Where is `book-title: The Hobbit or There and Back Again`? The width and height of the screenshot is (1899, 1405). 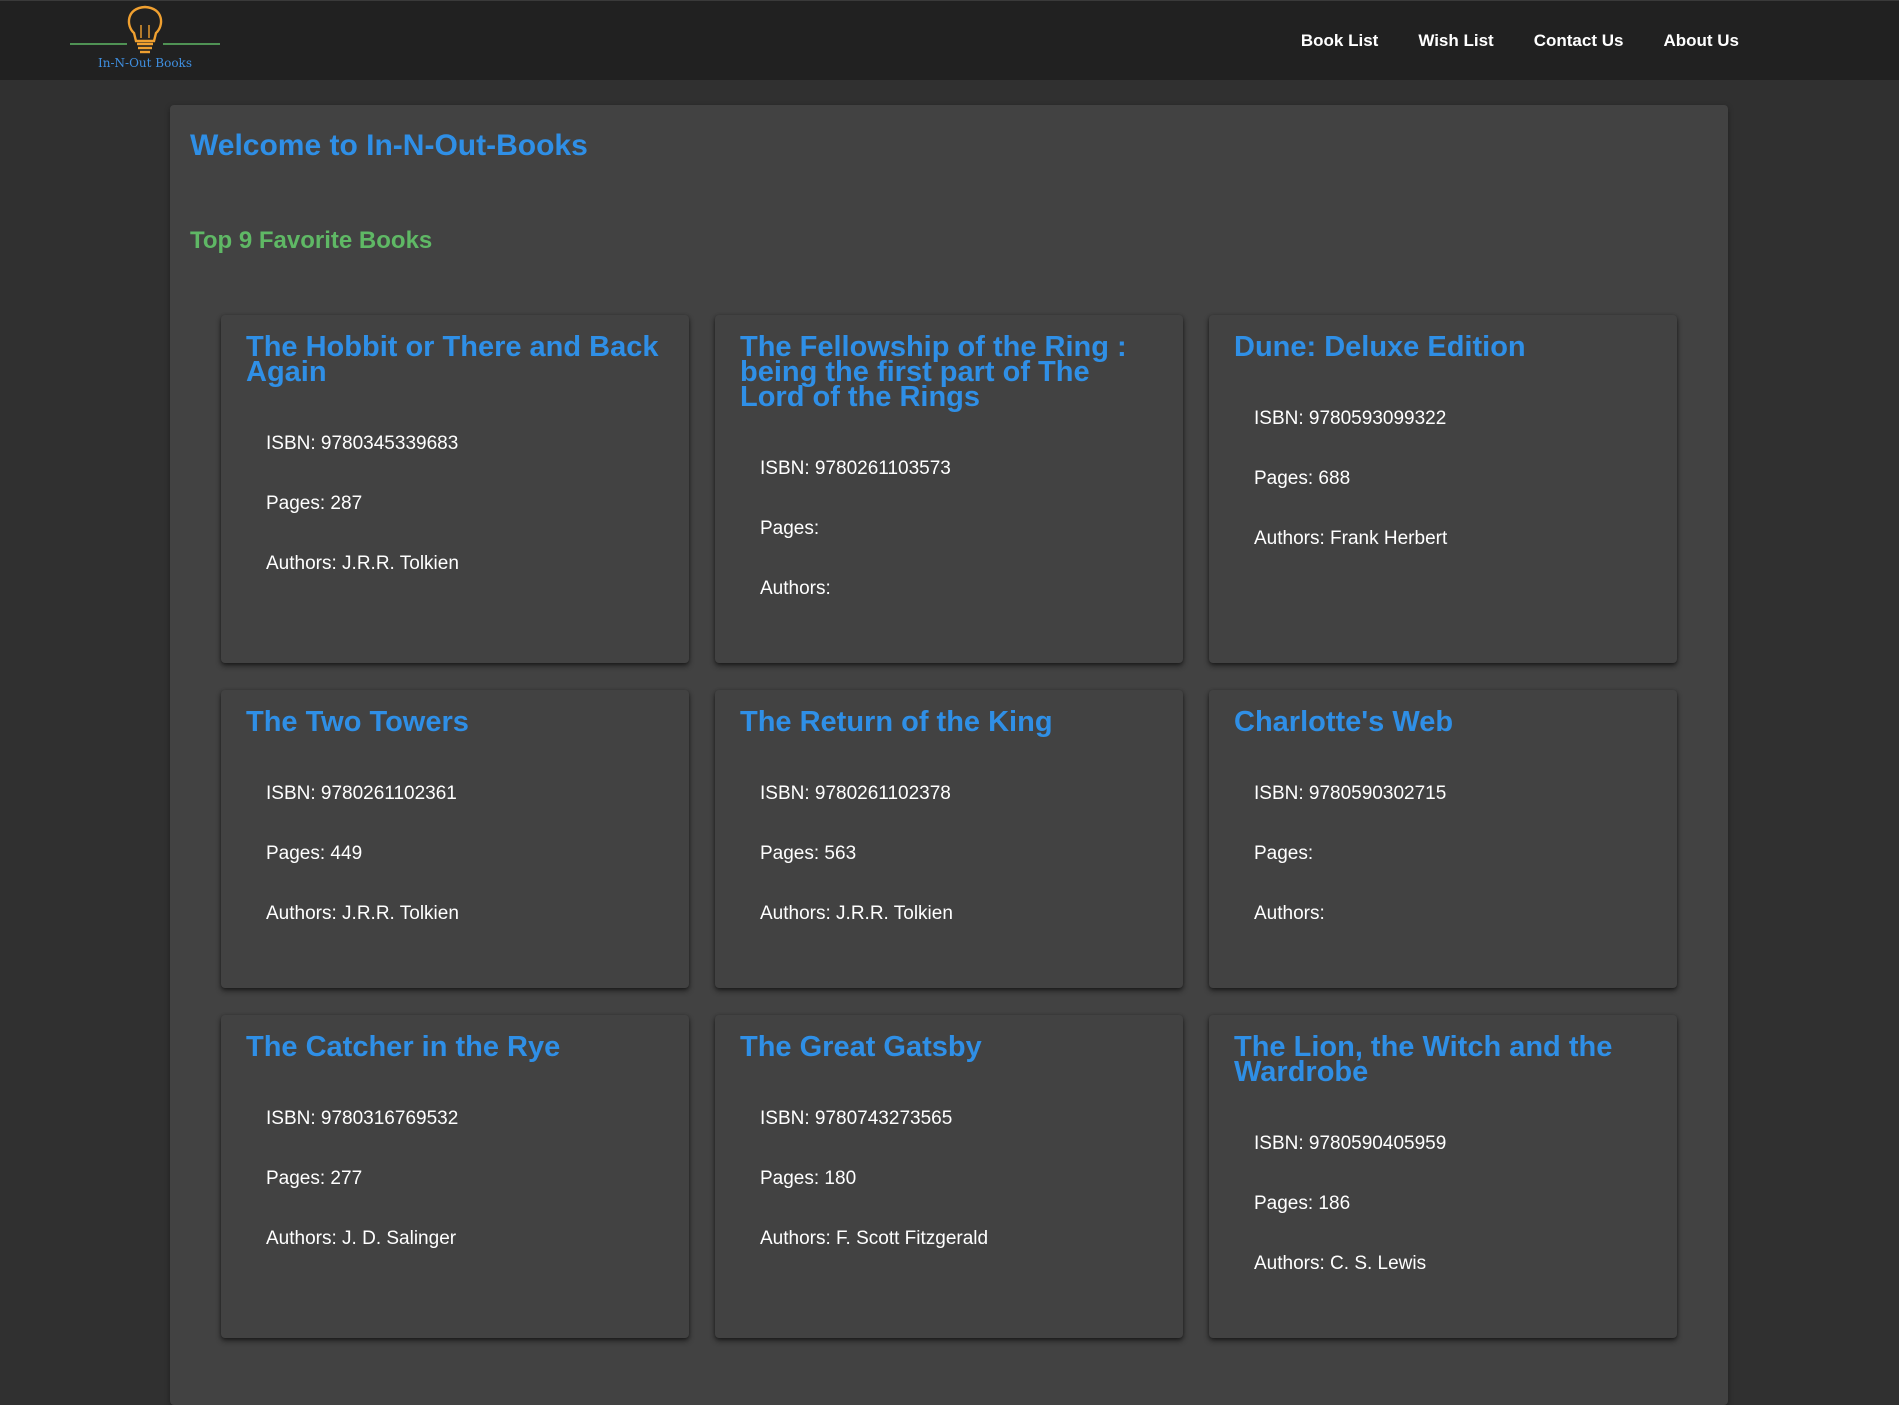 book-title: The Hobbit or There and Back Again is located at coordinates (452, 359).